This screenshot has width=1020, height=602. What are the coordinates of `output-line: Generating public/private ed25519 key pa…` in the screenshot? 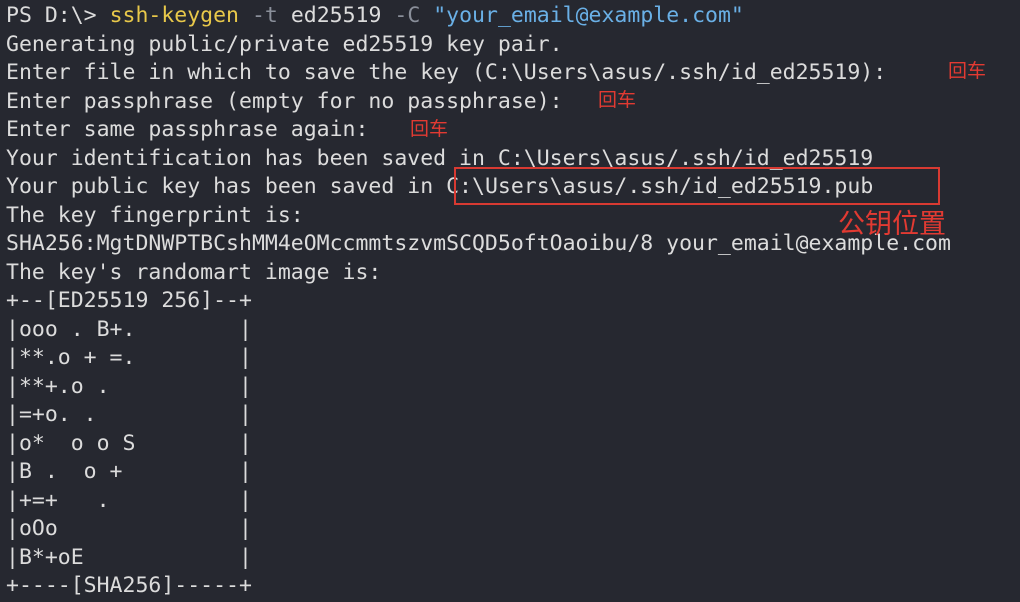 It's located at (284, 44).